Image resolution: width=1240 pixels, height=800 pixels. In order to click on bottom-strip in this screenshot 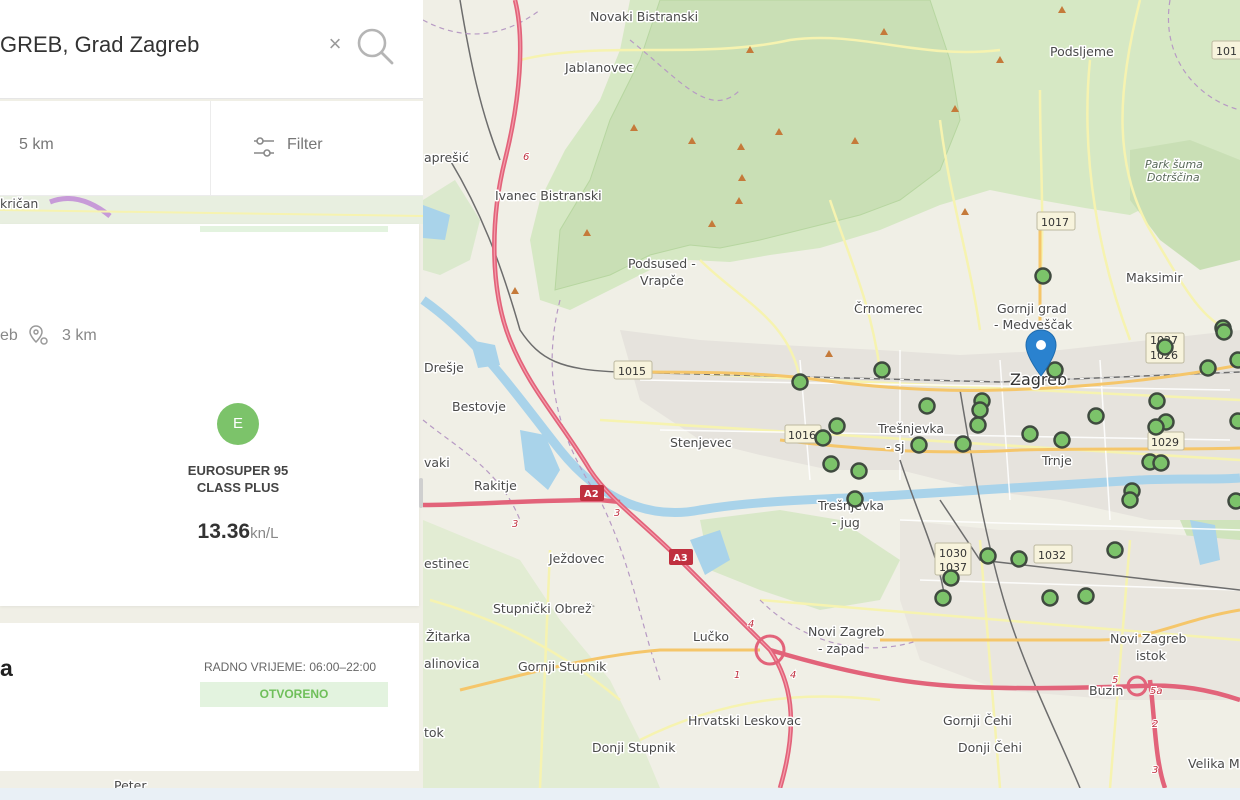, I will do `click(620, 794)`.